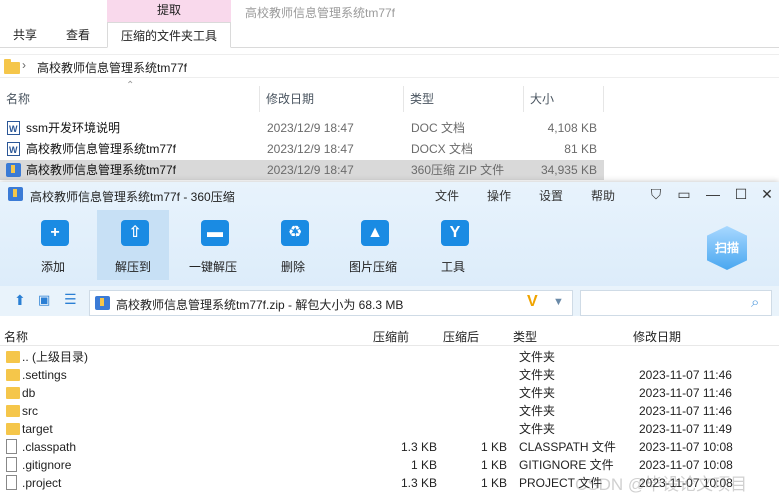 The height and width of the screenshot is (500, 779). Describe the element at coordinates (389, 429) in the screenshot. I see `list-item: target 文件夹 2023-11-07 11:49` at that location.